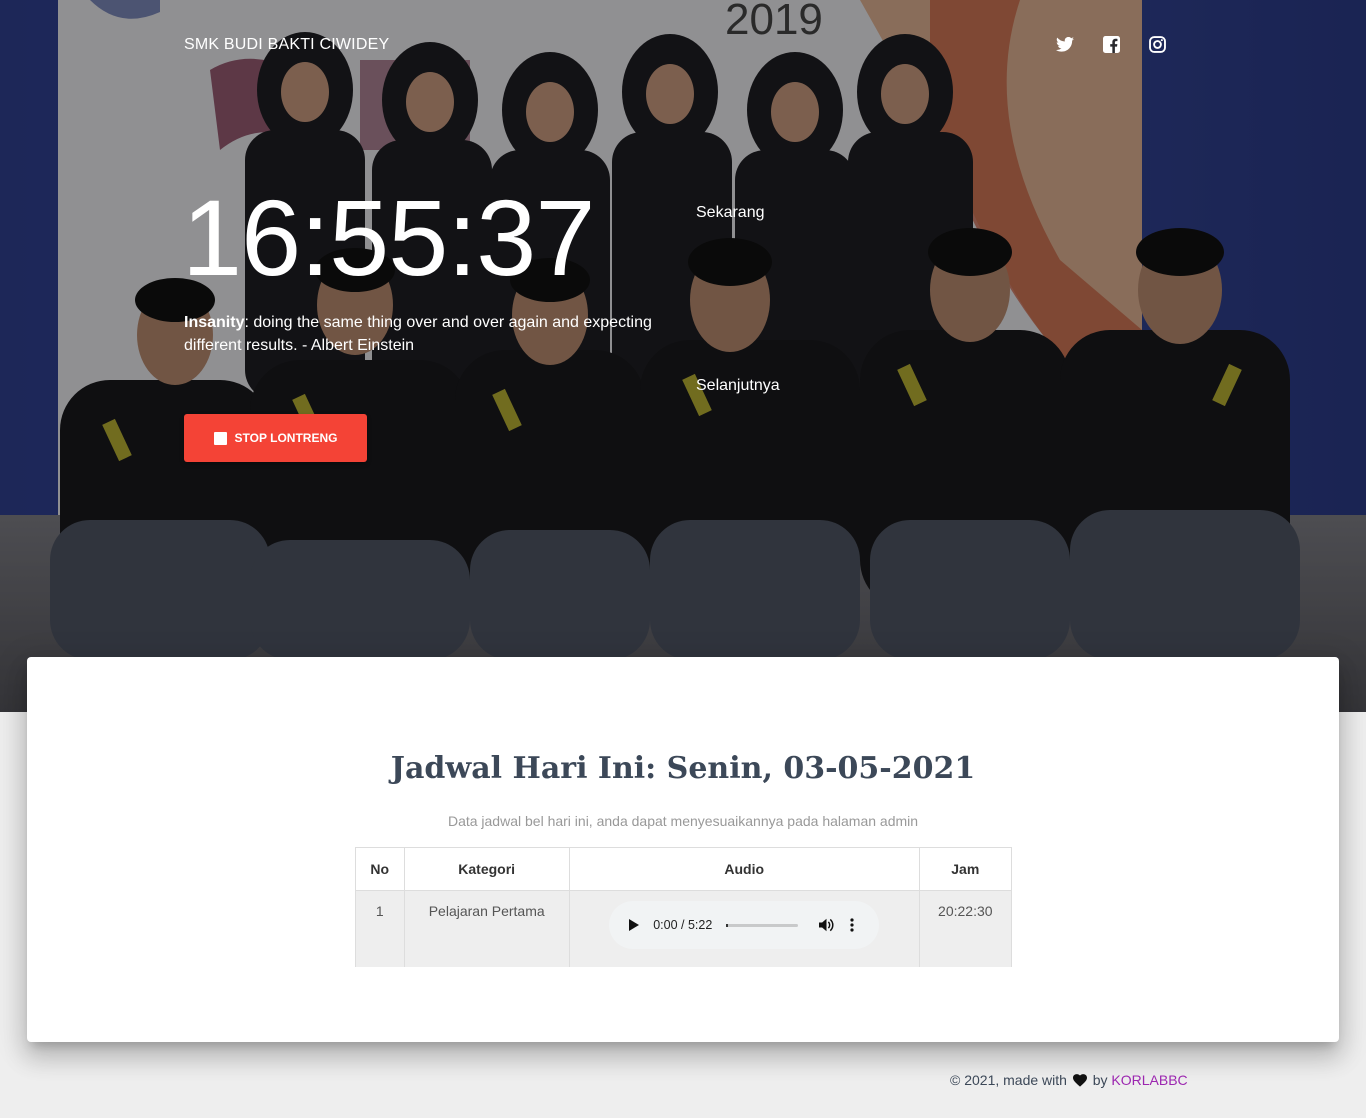  What do you see at coordinates (826, 925) in the screenshot?
I see `volume-icon` at bounding box center [826, 925].